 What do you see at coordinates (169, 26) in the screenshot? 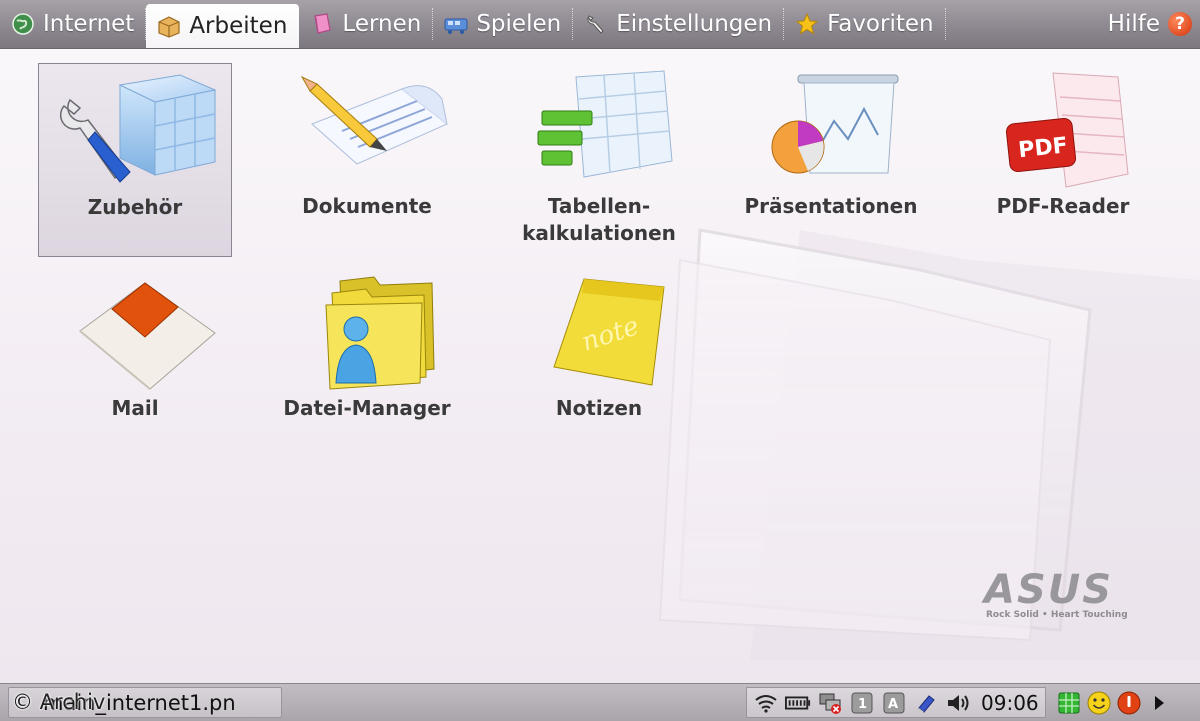
I see `briefcase-icon` at bounding box center [169, 26].